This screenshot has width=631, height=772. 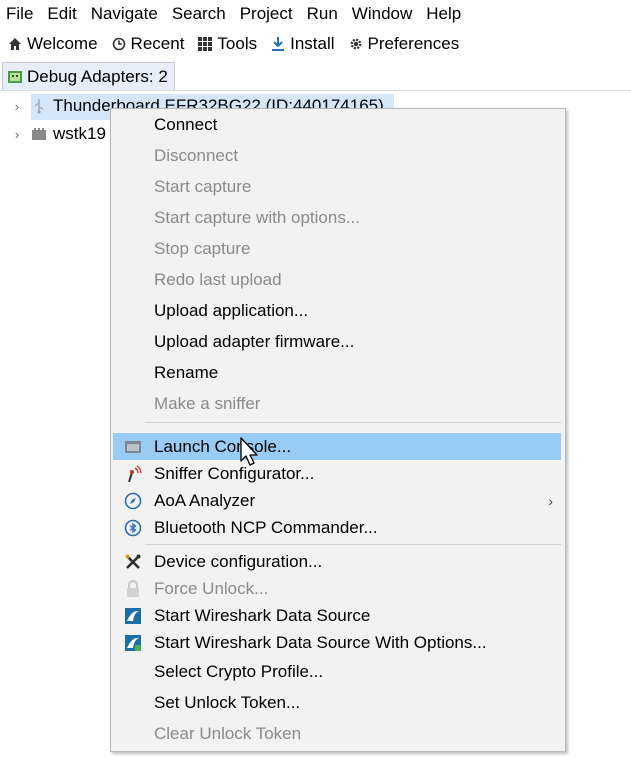 What do you see at coordinates (550, 500) in the screenshot?
I see `submenu-arrow-icon: ›` at bounding box center [550, 500].